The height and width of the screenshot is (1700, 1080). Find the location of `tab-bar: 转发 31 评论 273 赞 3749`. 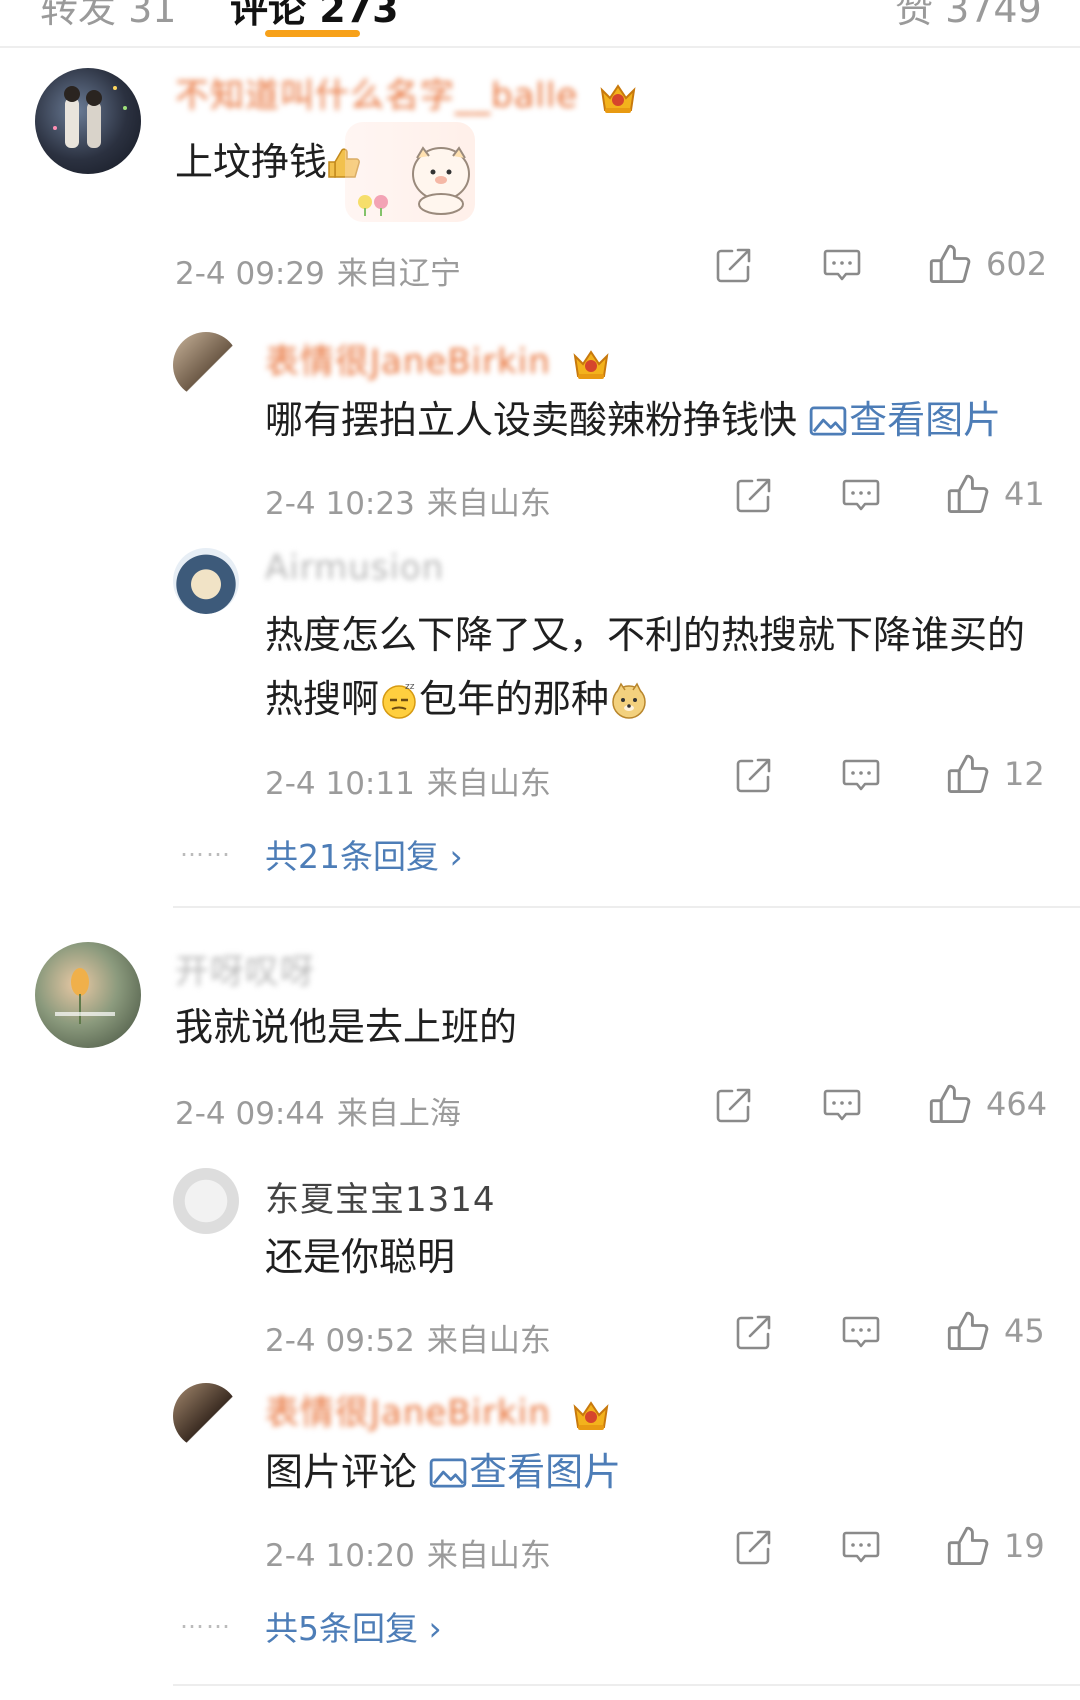

tab-bar: 转发 31 评论 273 赞 3749 is located at coordinates (540, 24).